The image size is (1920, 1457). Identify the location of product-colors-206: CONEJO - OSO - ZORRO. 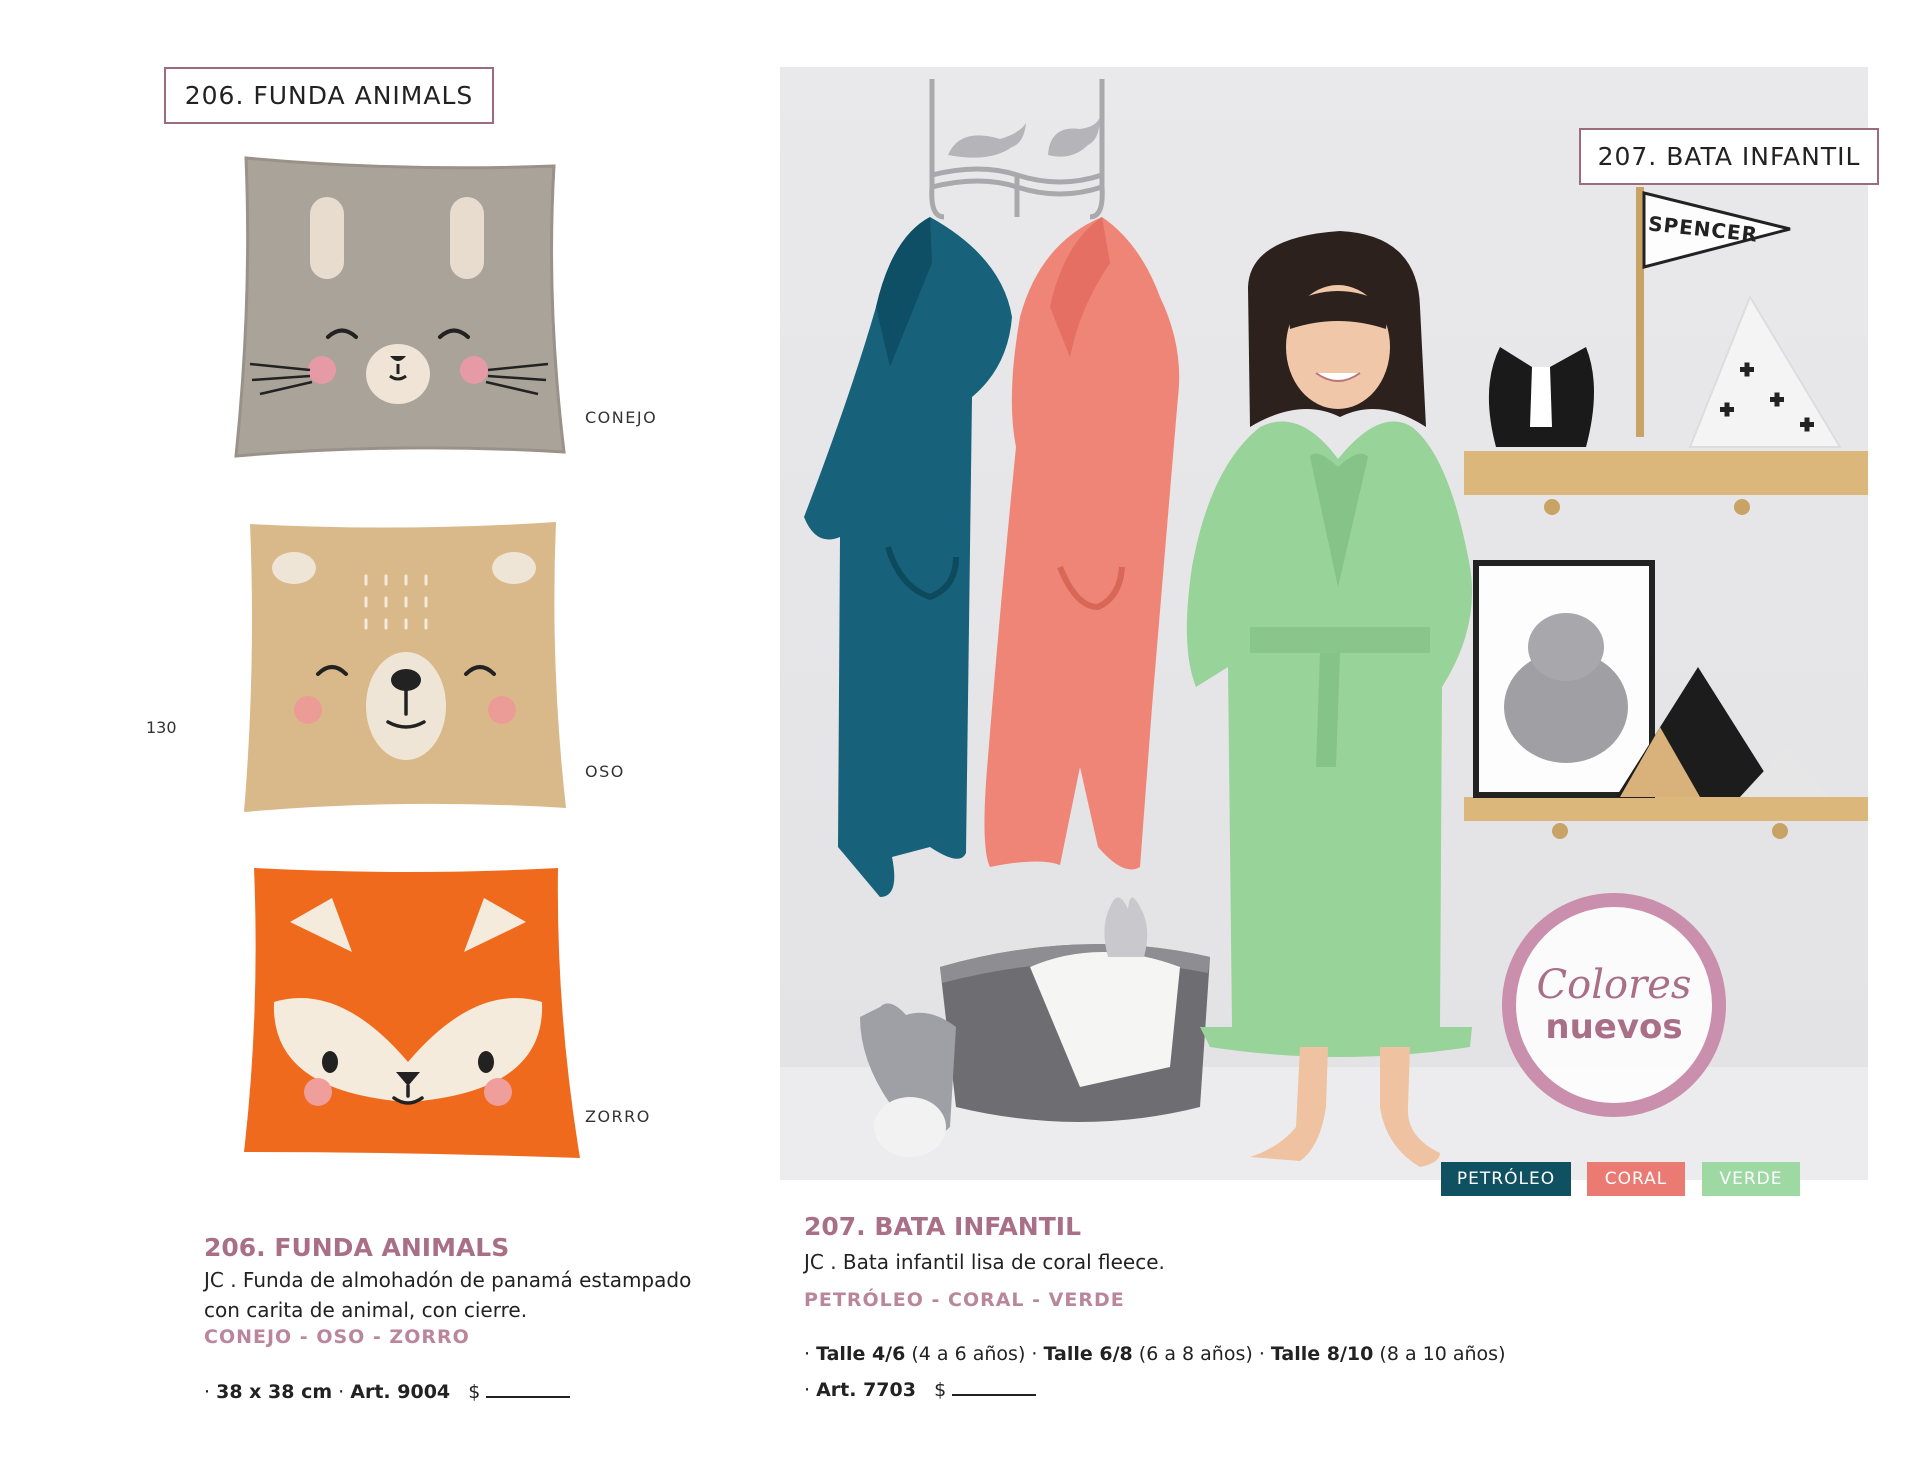
(337, 1337).